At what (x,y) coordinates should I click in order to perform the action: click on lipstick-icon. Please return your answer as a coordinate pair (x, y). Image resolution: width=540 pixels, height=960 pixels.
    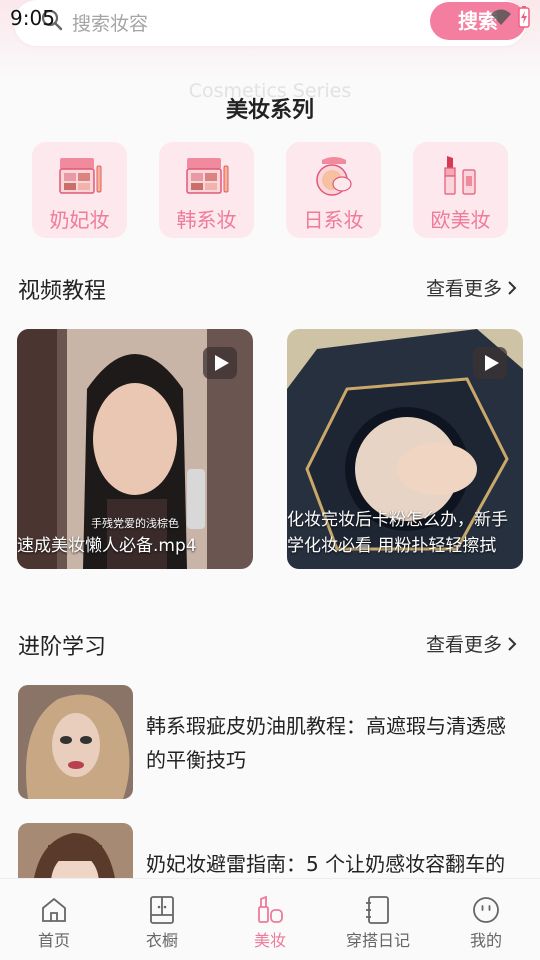
    Looking at the image, I should click on (460, 175).